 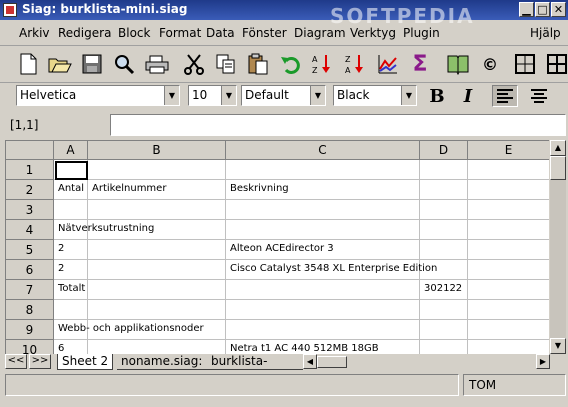 What do you see at coordinates (129, 189) in the screenshot?
I see `cell-b2: Artikelnummer` at bounding box center [129, 189].